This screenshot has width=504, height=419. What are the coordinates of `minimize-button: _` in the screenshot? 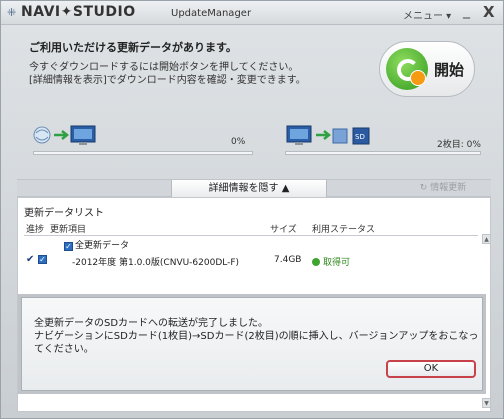 It's located at (466, 11).